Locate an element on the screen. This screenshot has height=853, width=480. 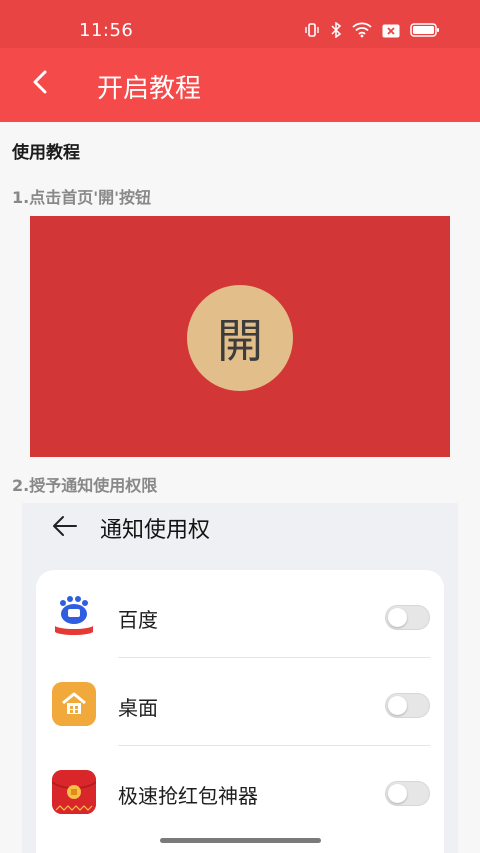
vibrate-icon is located at coordinates (312, 32).